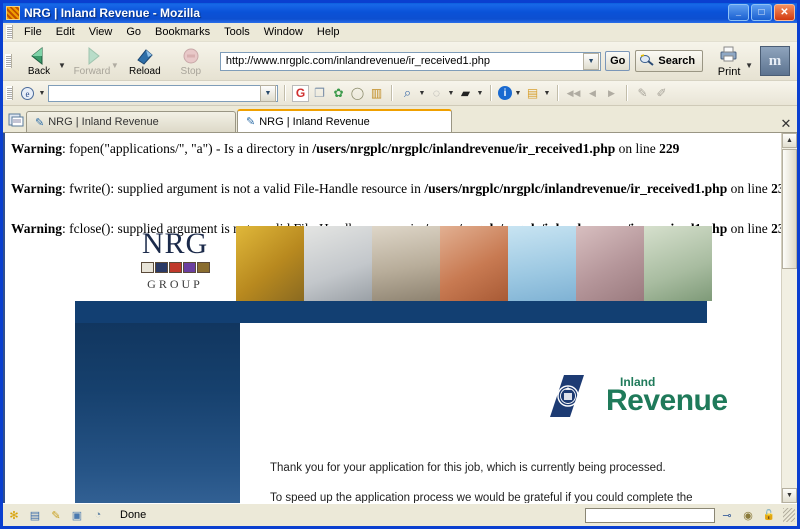 Image resolution: width=800 pixels, height=529 pixels. What do you see at coordinates (789, 209) in the screenshot?
I see `scroll-thumb` at bounding box center [789, 209].